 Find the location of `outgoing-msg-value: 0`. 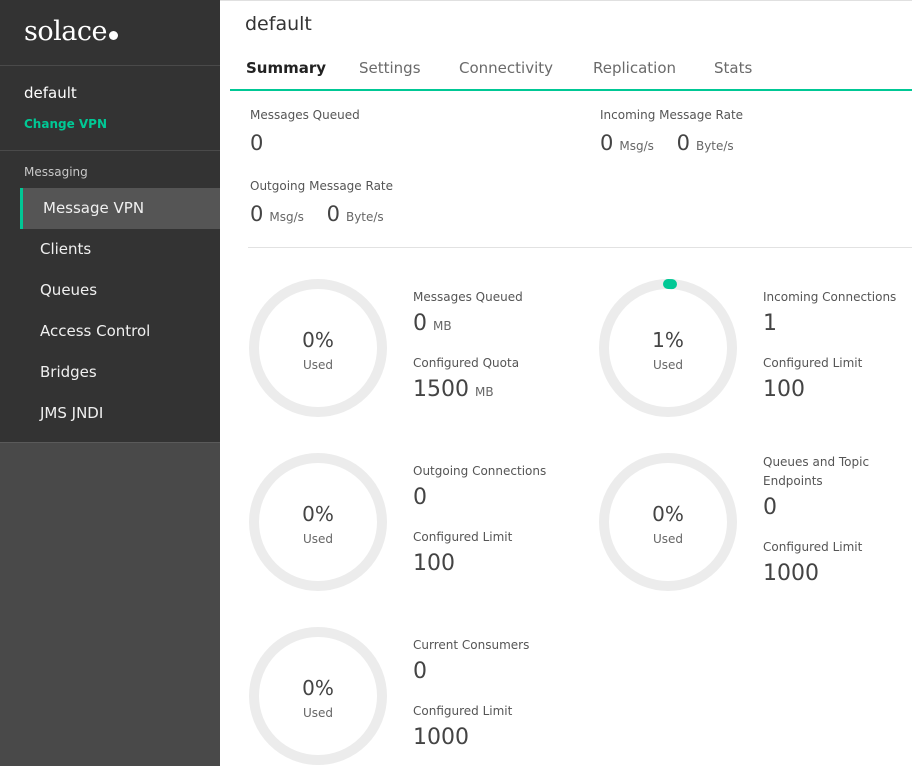

outgoing-msg-value: 0 is located at coordinates (257, 214).